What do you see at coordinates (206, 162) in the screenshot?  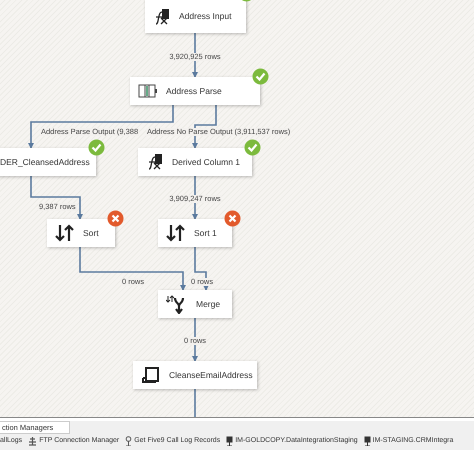 I see `node-title: Derived Column 1` at bounding box center [206, 162].